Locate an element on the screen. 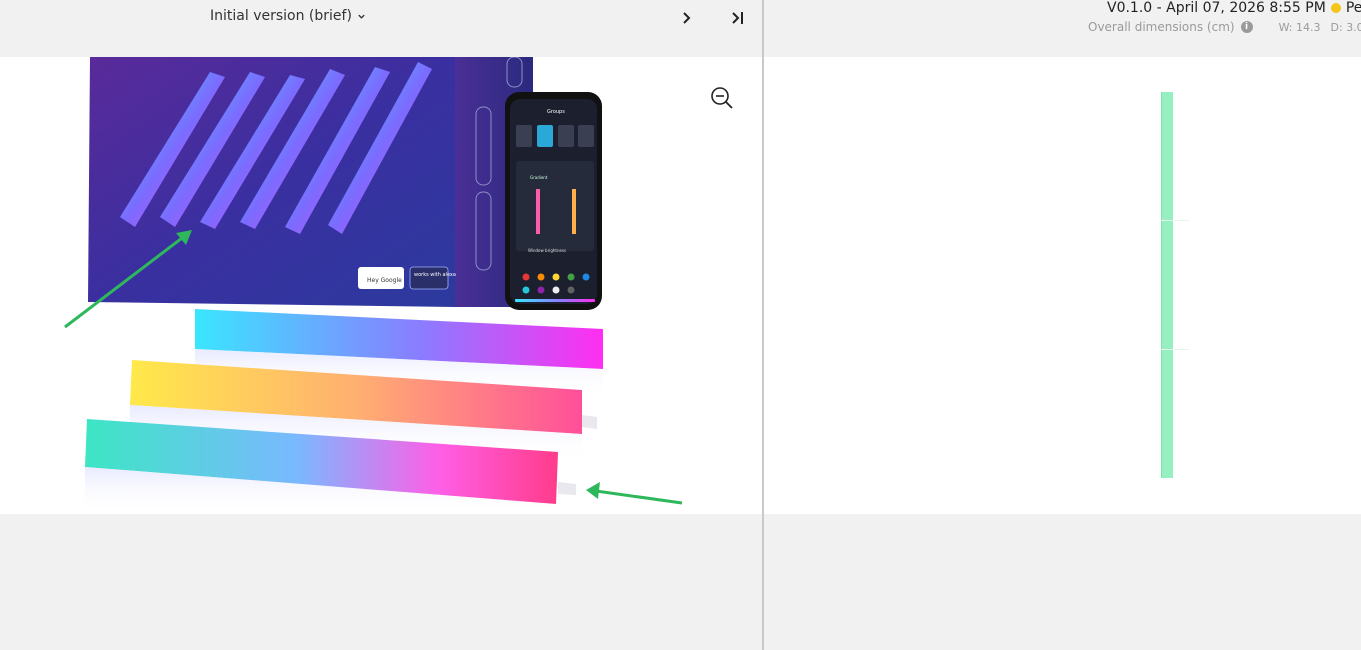 The width and height of the screenshot is (1361, 650). width-value: W: 14.3 is located at coordinates (1299, 27).